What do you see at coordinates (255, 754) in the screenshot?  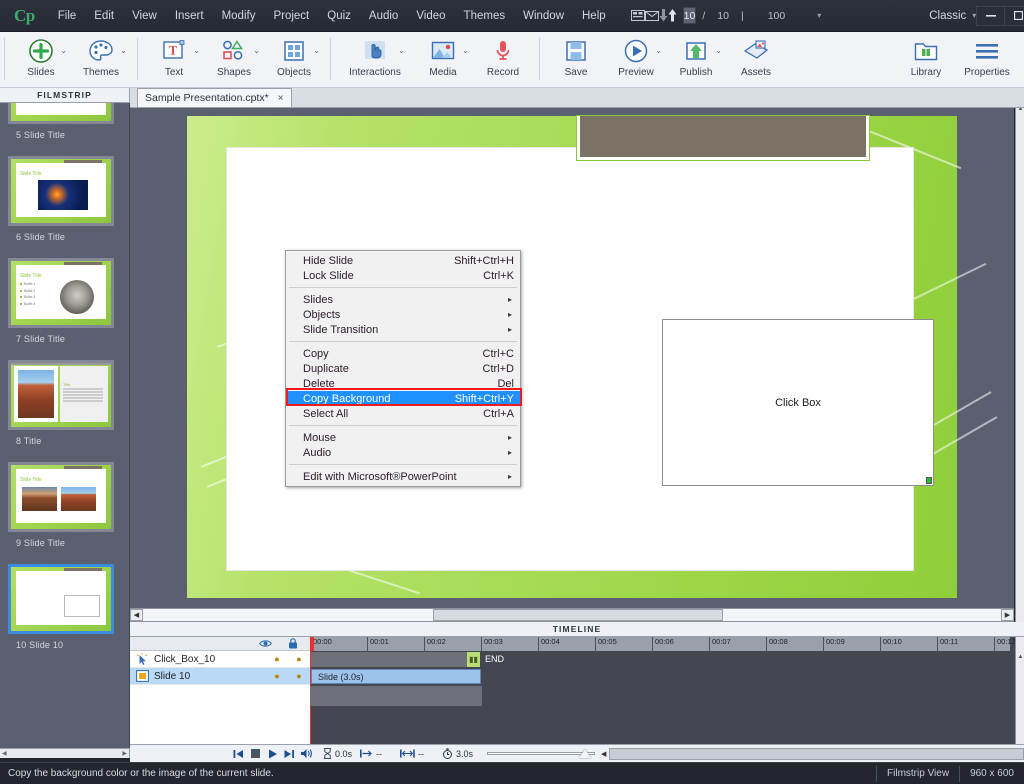 I see `stop-icon` at bounding box center [255, 754].